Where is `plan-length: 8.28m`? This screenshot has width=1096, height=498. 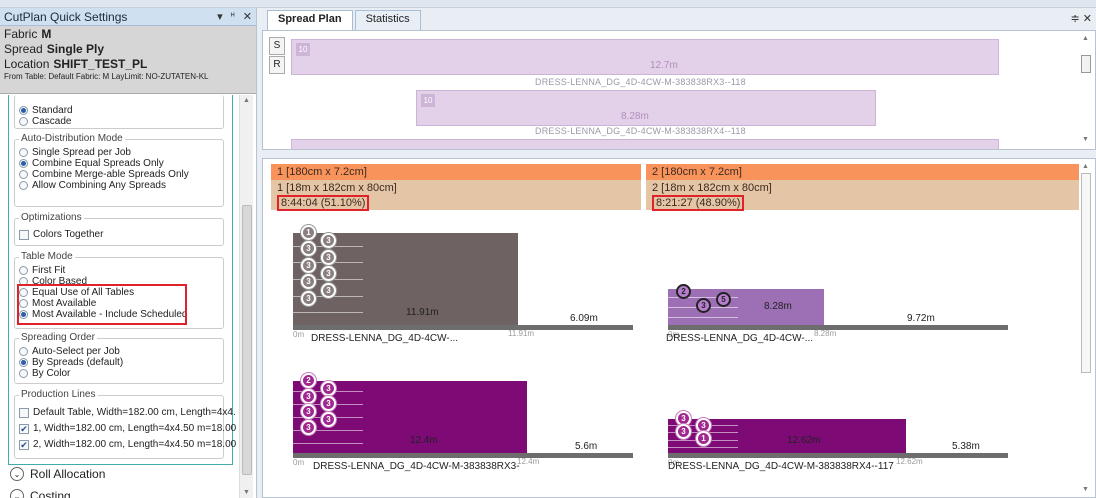 plan-length: 8.28m is located at coordinates (635, 116).